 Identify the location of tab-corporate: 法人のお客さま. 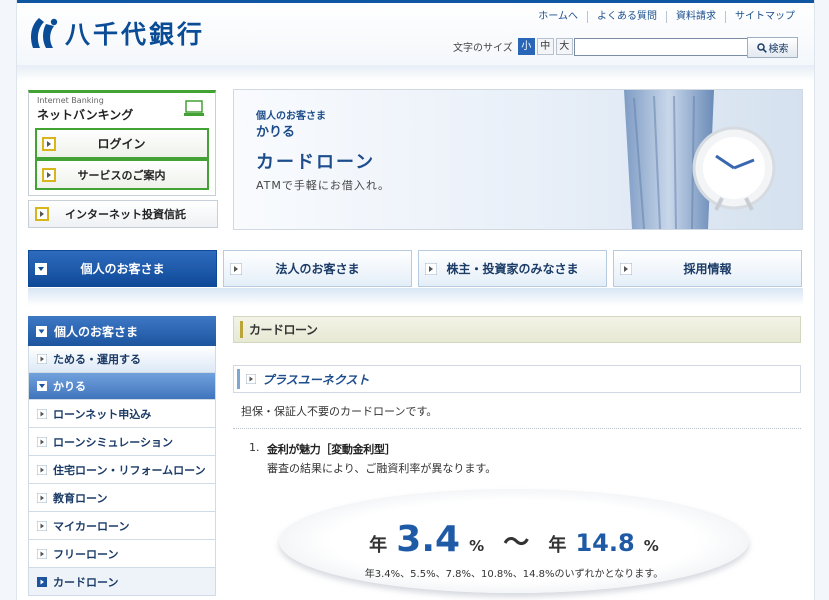
(317, 268).